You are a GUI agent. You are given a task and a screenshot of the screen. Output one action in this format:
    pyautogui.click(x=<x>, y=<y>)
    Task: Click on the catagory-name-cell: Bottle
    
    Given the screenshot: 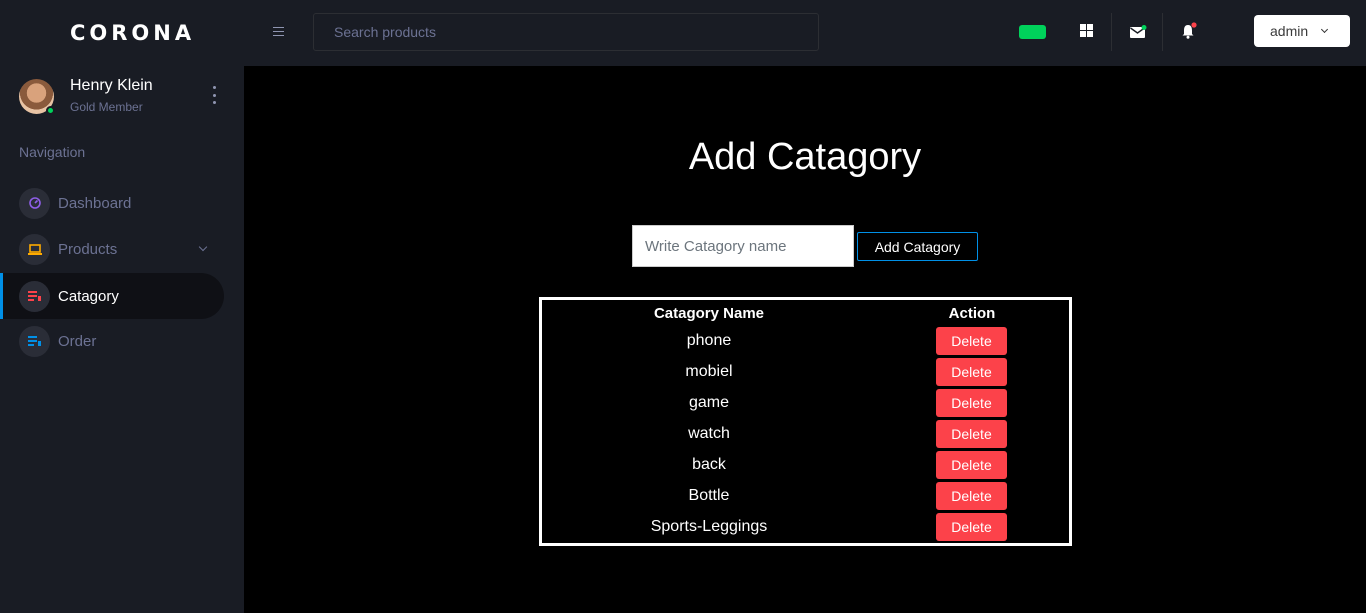 What is the action you would take?
    pyautogui.click(x=709, y=495)
    